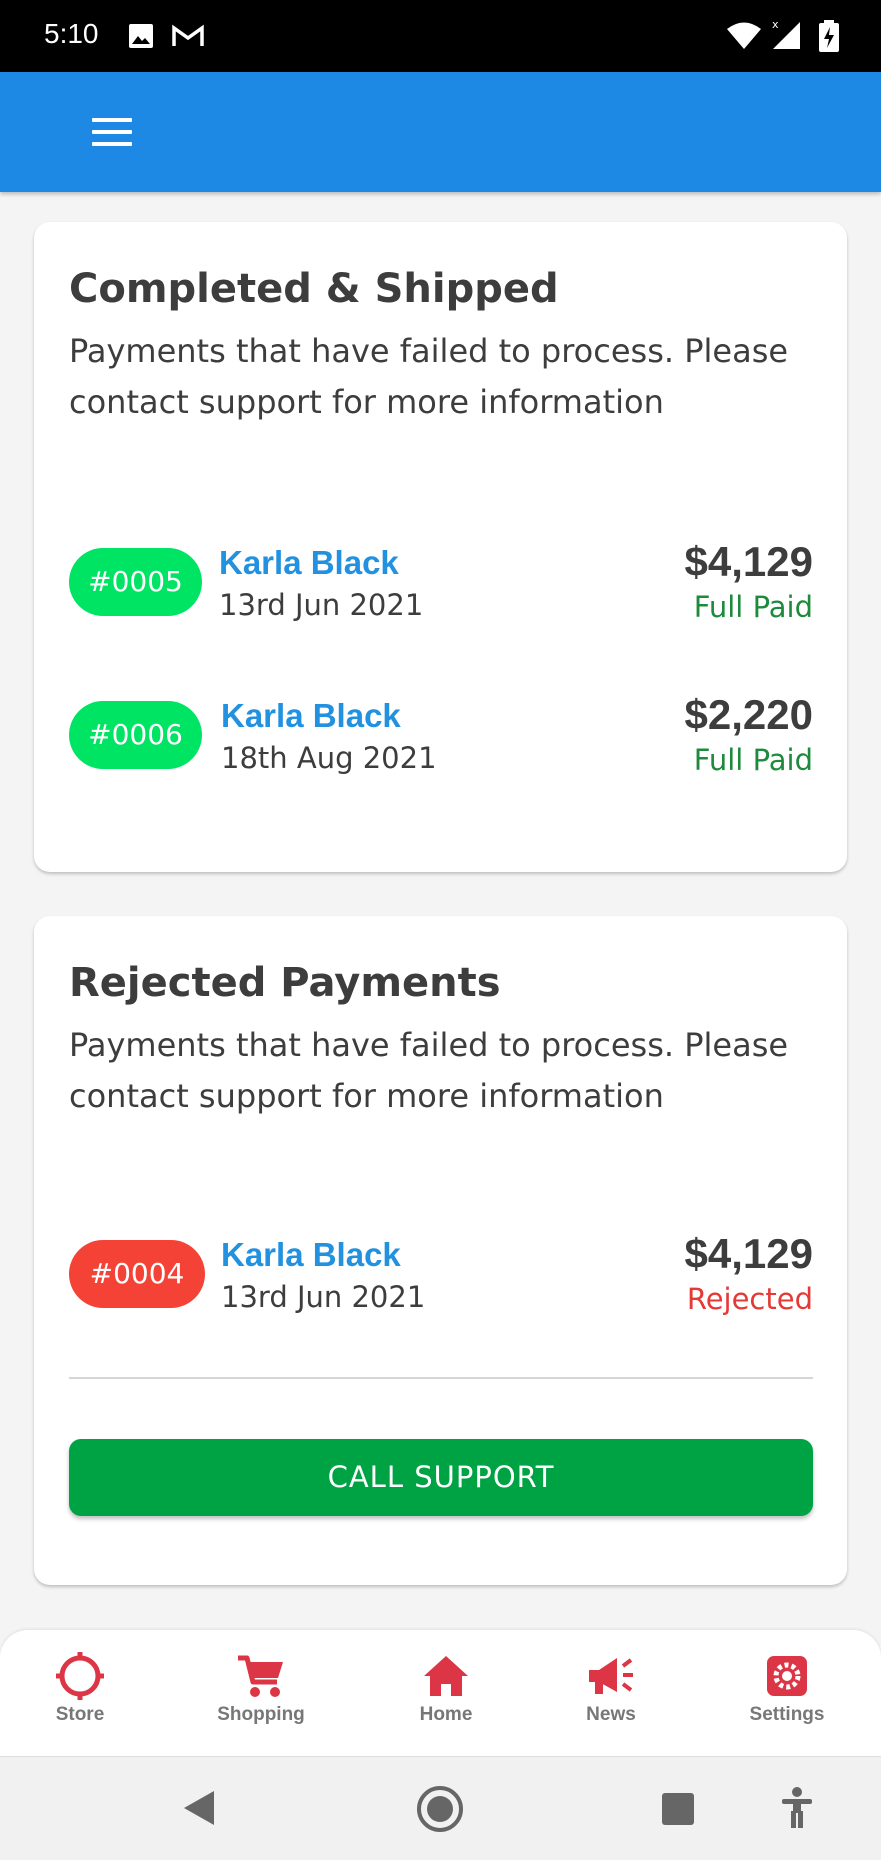 This screenshot has height=1860, width=881. Describe the element at coordinates (260, 1676) in the screenshot. I see `cart-icon` at that location.